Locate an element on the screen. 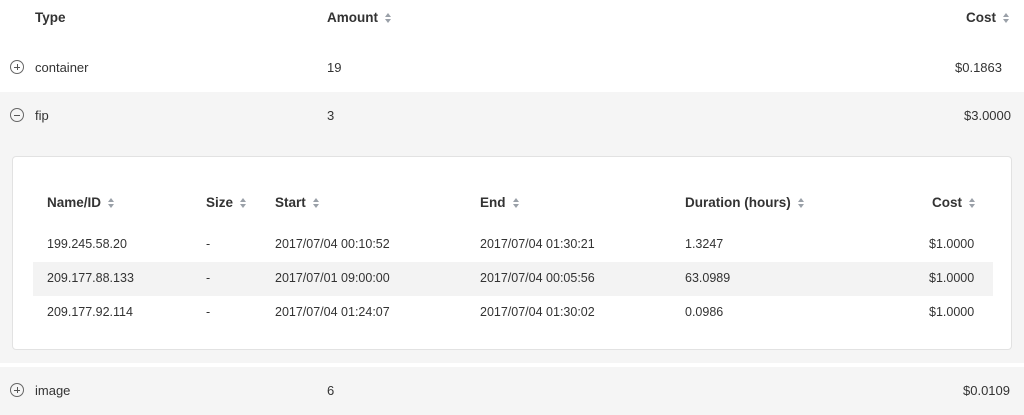 This screenshot has width=1024, height=415. detail-column-label-cost: Cost is located at coordinates (947, 202).